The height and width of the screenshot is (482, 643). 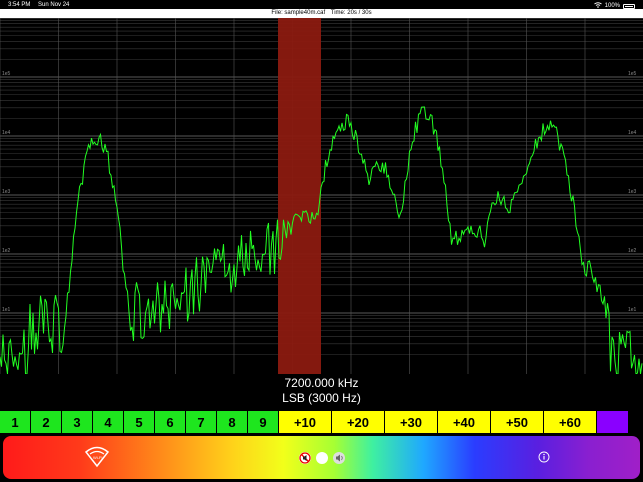 What do you see at coordinates (15, 422) in the screenshot?
I see `s-meter-cell: 1` at bounding box center [15, 422].